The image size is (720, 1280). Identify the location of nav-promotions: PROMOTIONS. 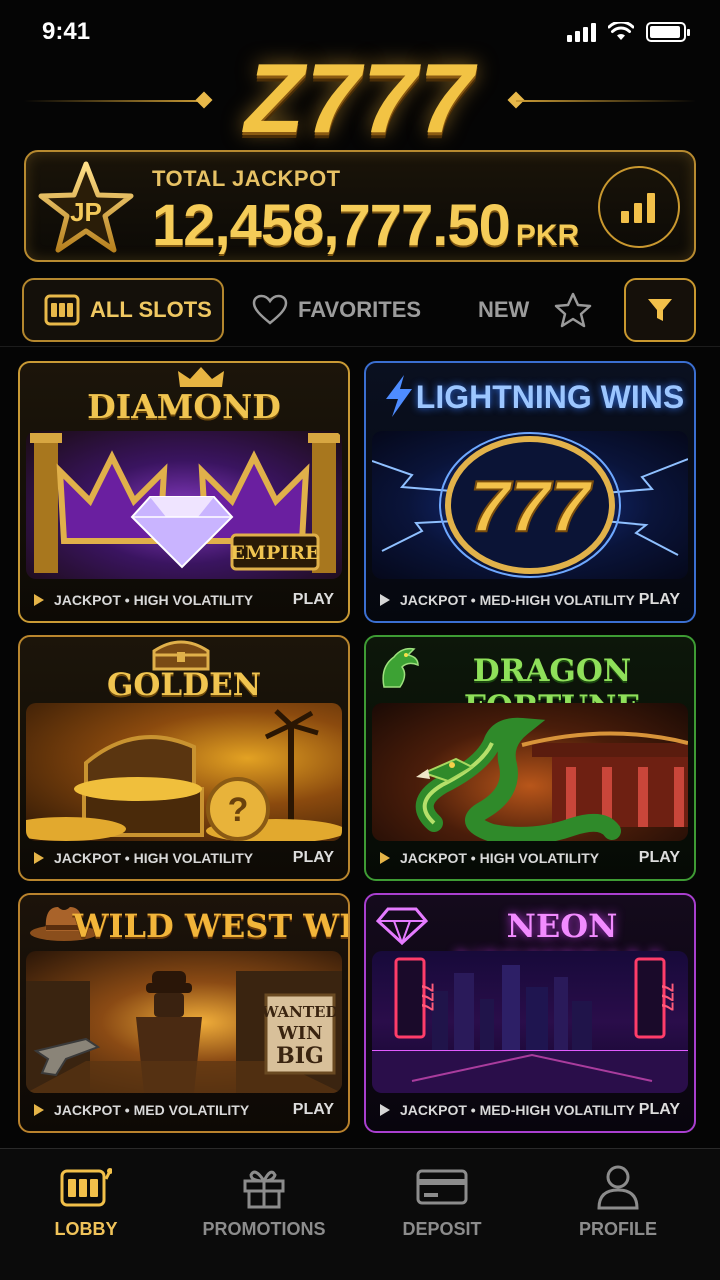
(264, 1201).